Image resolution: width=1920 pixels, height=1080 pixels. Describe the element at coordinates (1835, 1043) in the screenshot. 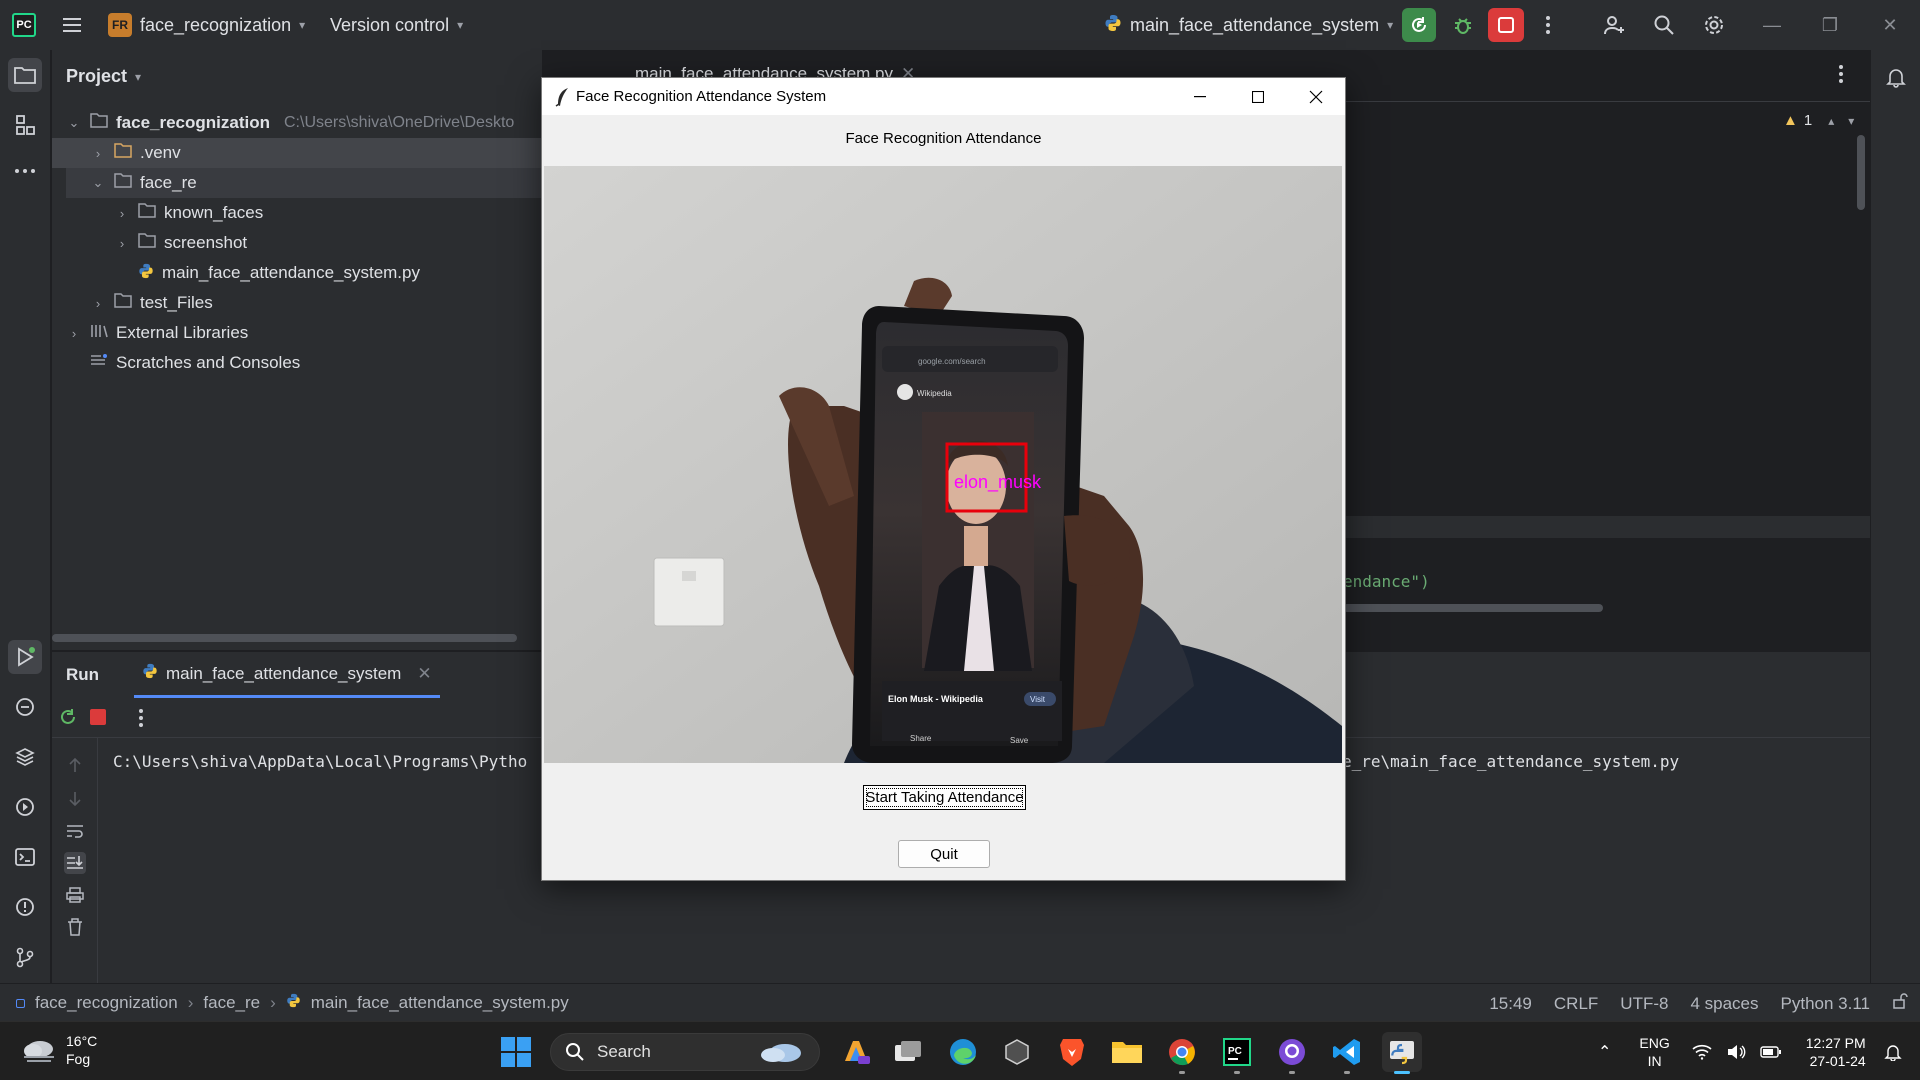

I see `clock-time: 12:27 PM` at that location.